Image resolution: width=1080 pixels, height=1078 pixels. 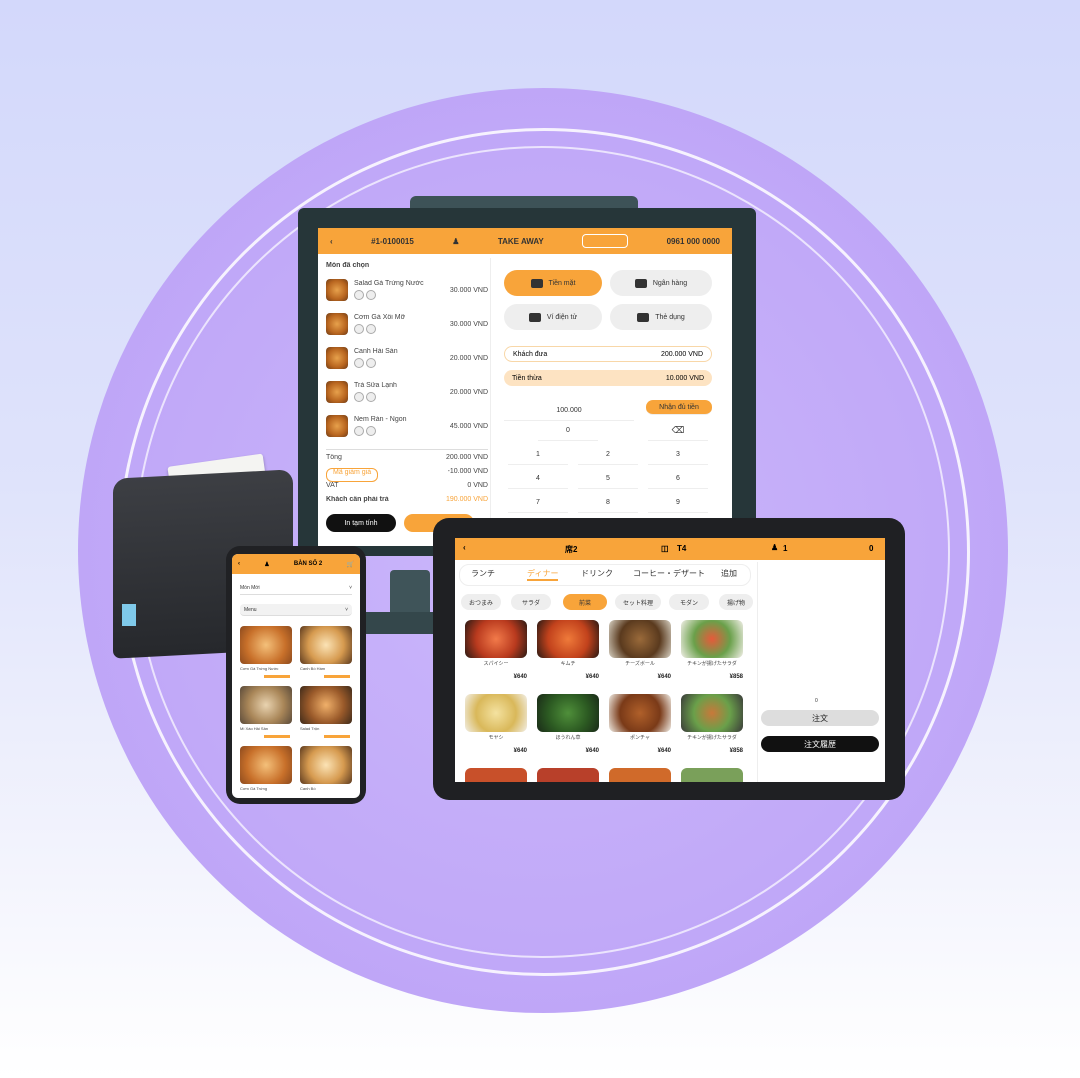 What do you see at coordinates (380, 317) in the screenshot?
I see `item-name: Cơm Gà Xối Mỡ` at bounding box center [380, 317].